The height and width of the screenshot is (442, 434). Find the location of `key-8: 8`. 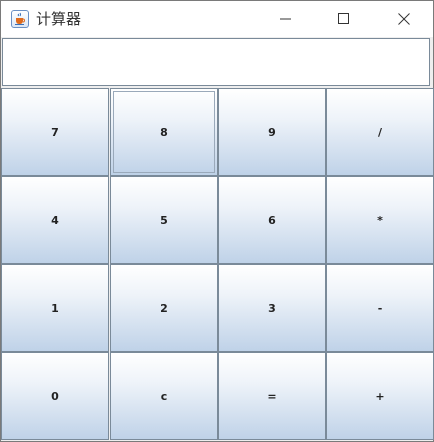

key-8: 8 is located at coordinates (164, 132).